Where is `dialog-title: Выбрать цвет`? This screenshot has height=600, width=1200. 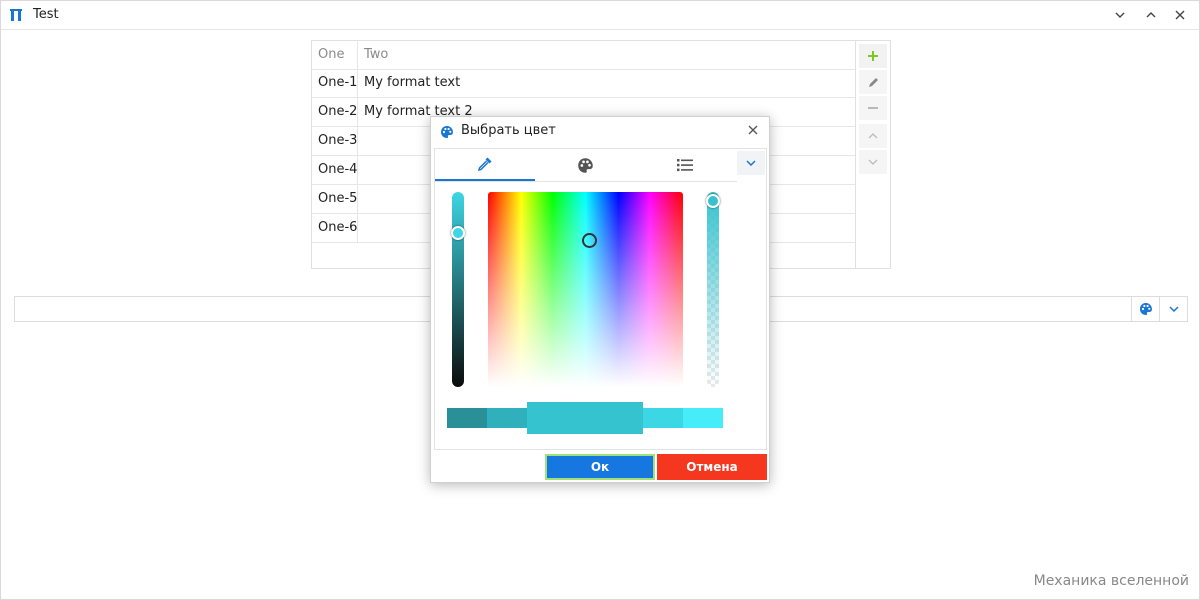 dialog-title: Выбрать цвет is located at coordinates (508, 130).